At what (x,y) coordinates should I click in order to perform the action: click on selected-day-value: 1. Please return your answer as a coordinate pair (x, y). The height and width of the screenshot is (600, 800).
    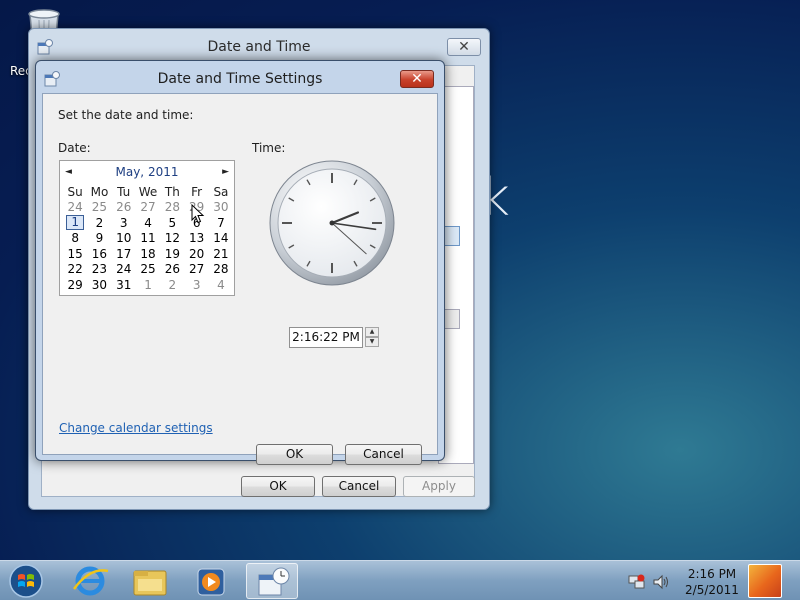
    Looking at the image, I should click on (75, 223).